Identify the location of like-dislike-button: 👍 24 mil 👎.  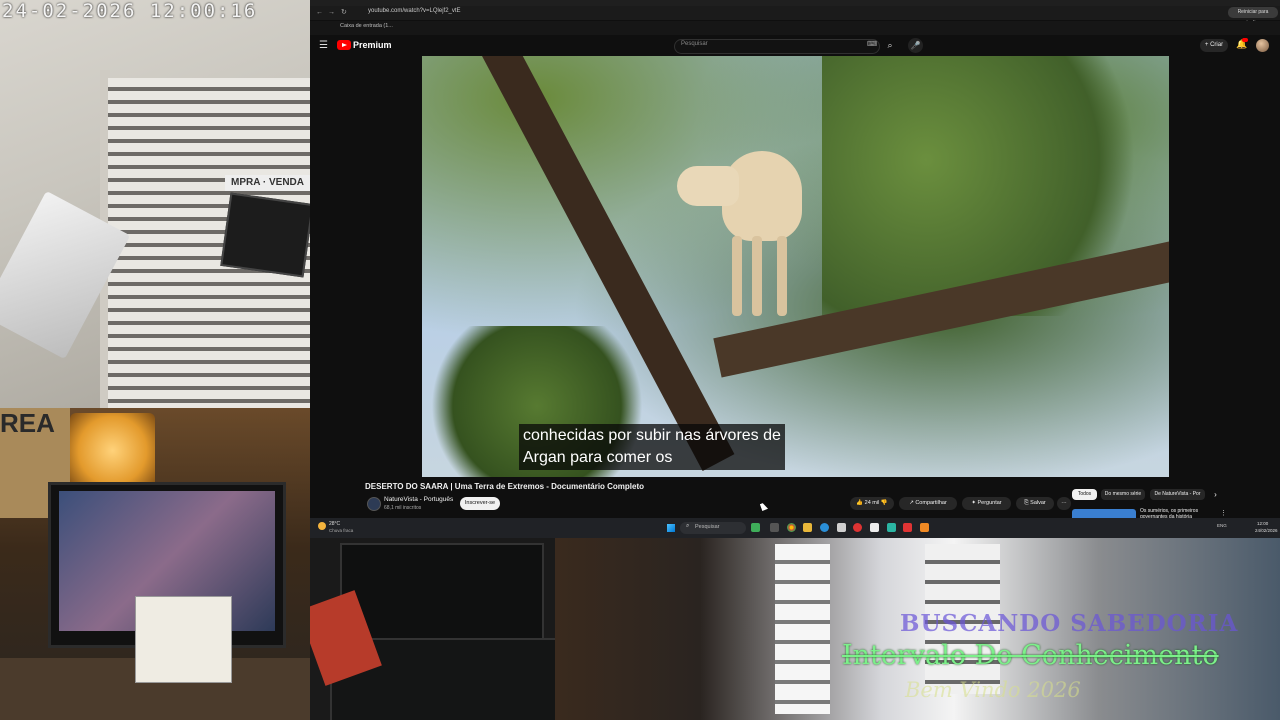
(872, 503).